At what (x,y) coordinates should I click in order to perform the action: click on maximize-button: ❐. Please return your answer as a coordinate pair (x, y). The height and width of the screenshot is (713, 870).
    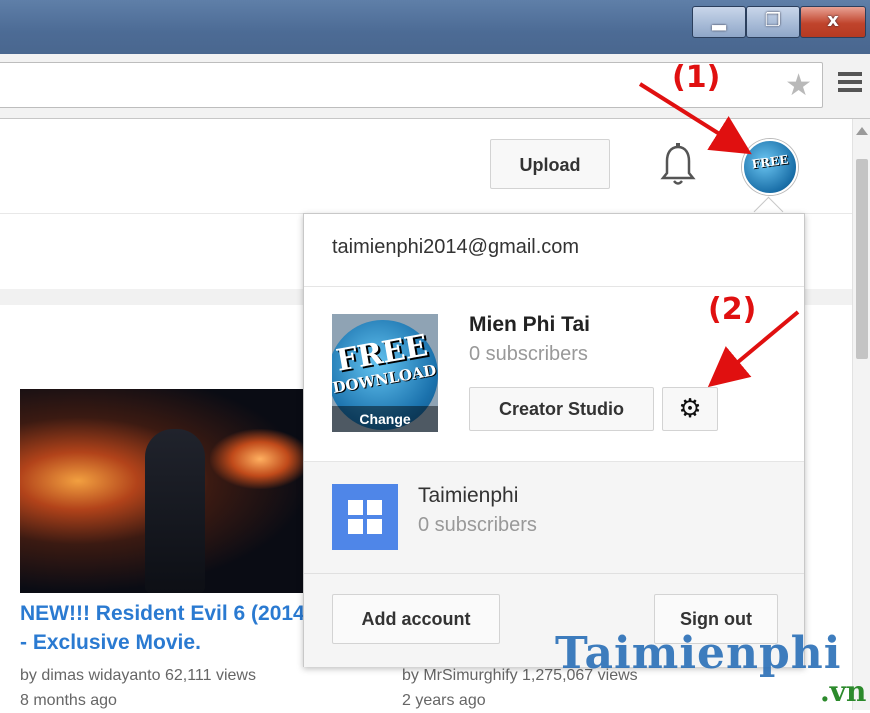
    Looking at the image, I should click on (773, 22).